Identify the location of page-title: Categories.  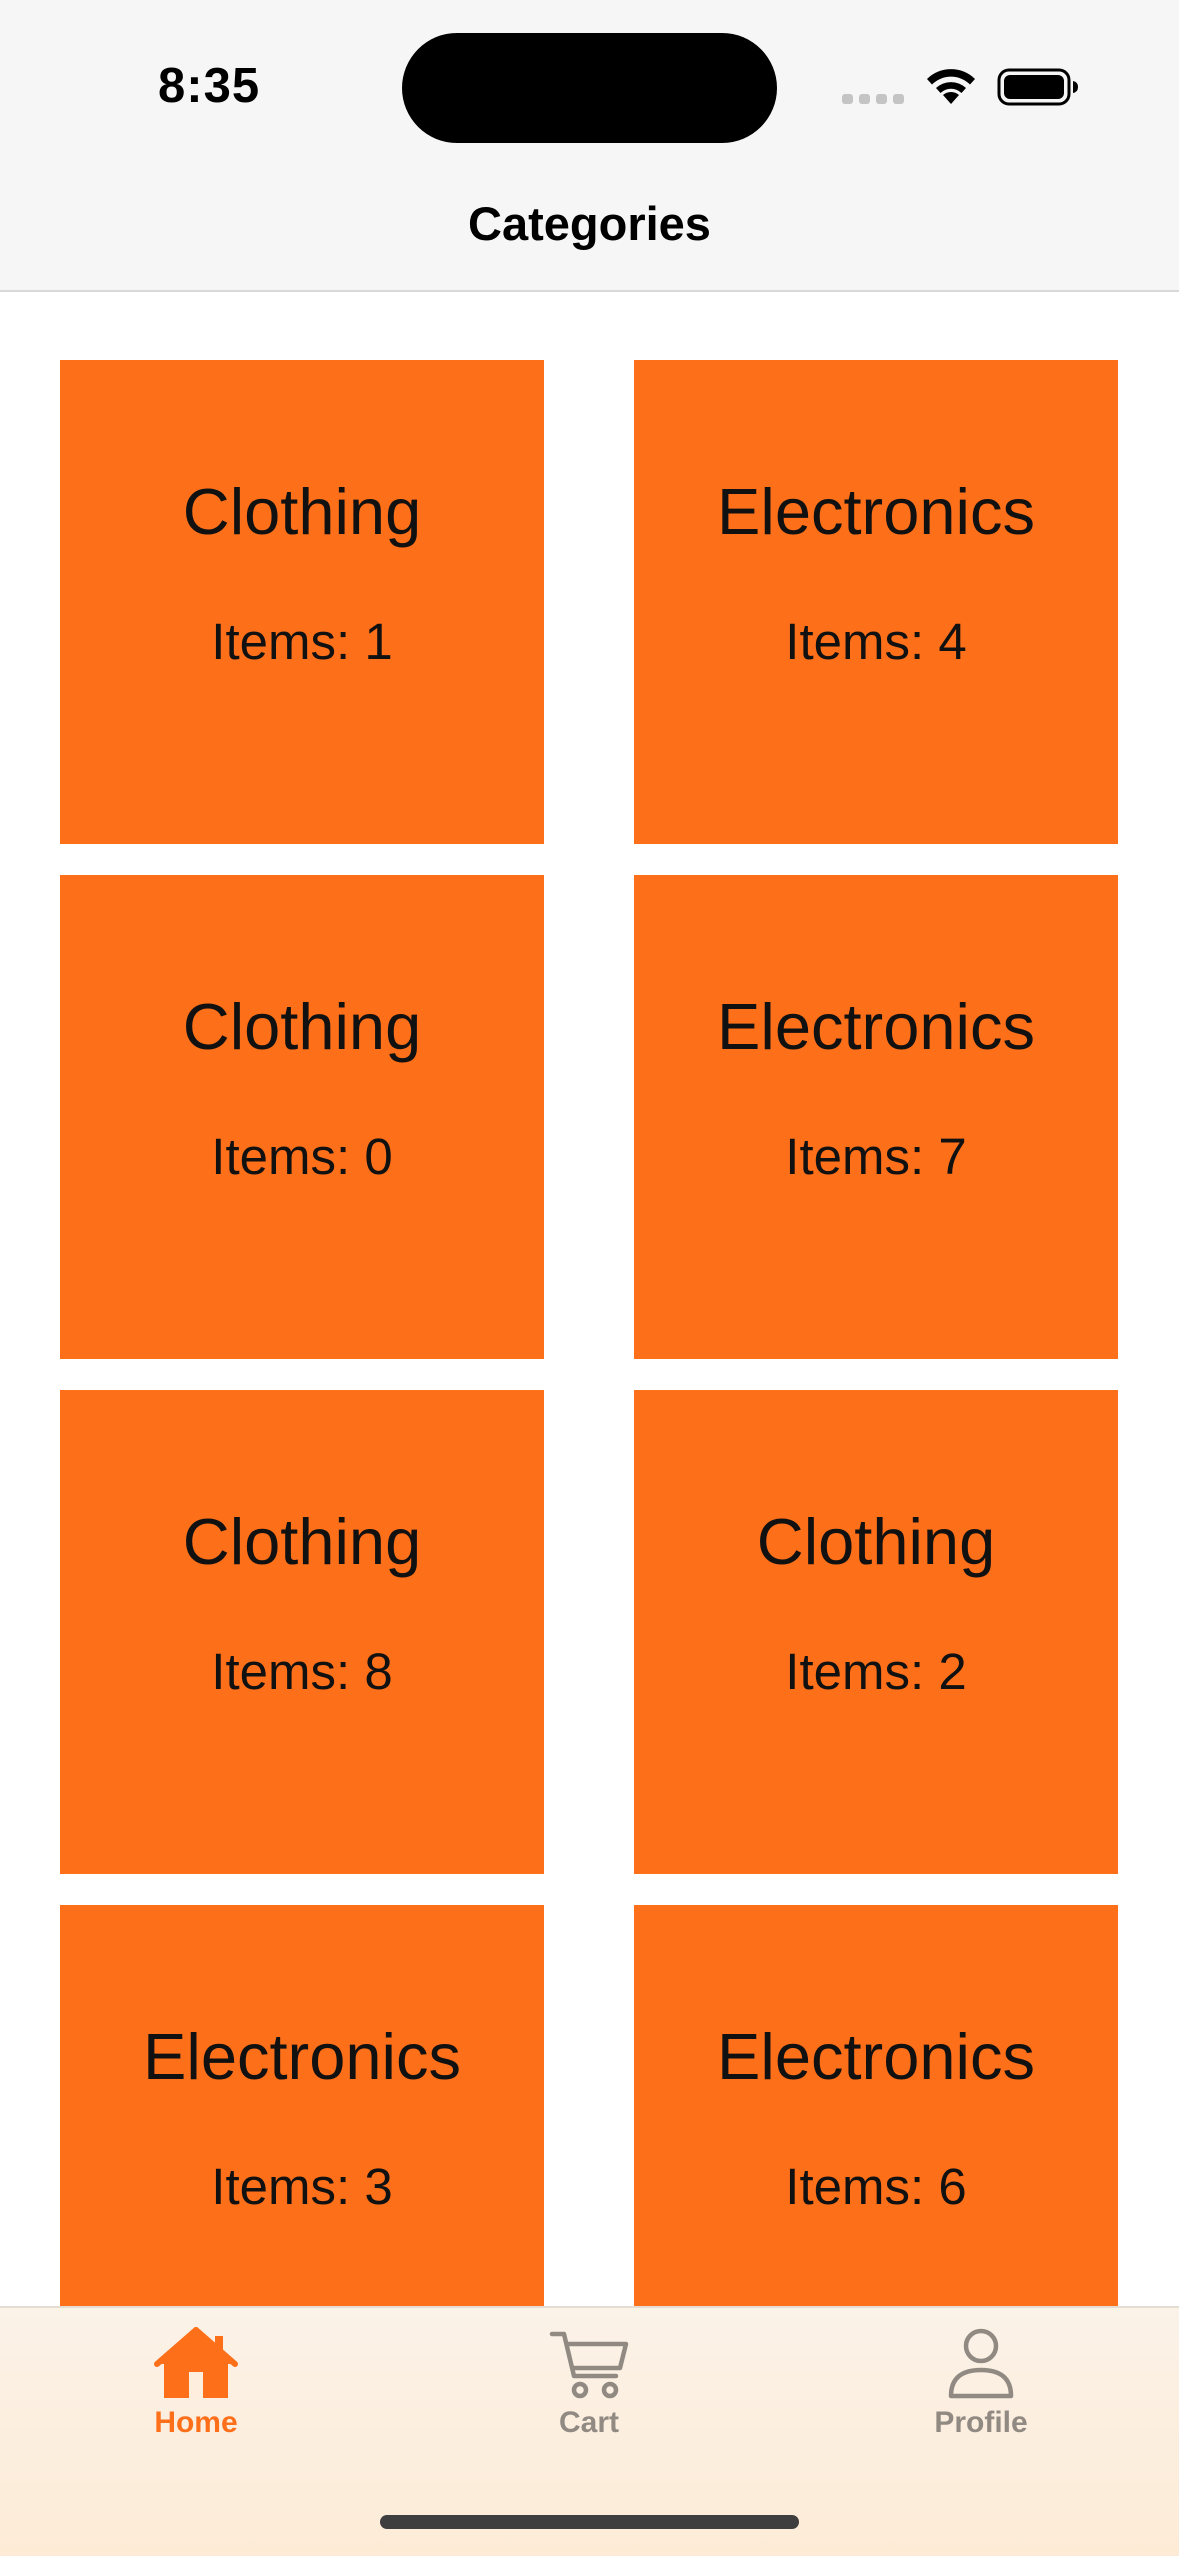
(589, 223).